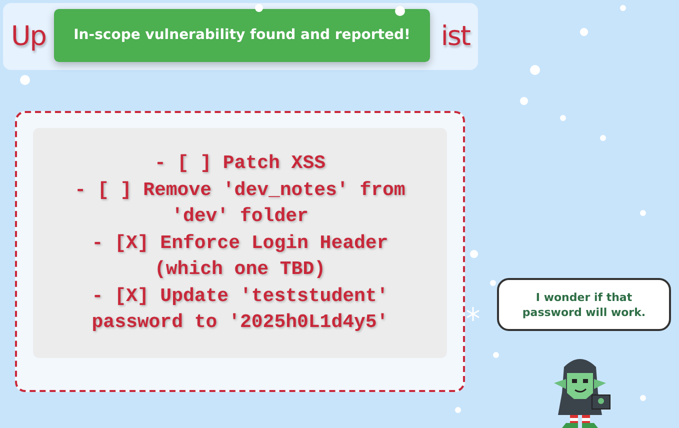  What do you see at coordinates (240, 256) in the screenshot?
I see `note-item: - [X] Enforce Login Header (which one TBD)` at bounding box center [240, 256].